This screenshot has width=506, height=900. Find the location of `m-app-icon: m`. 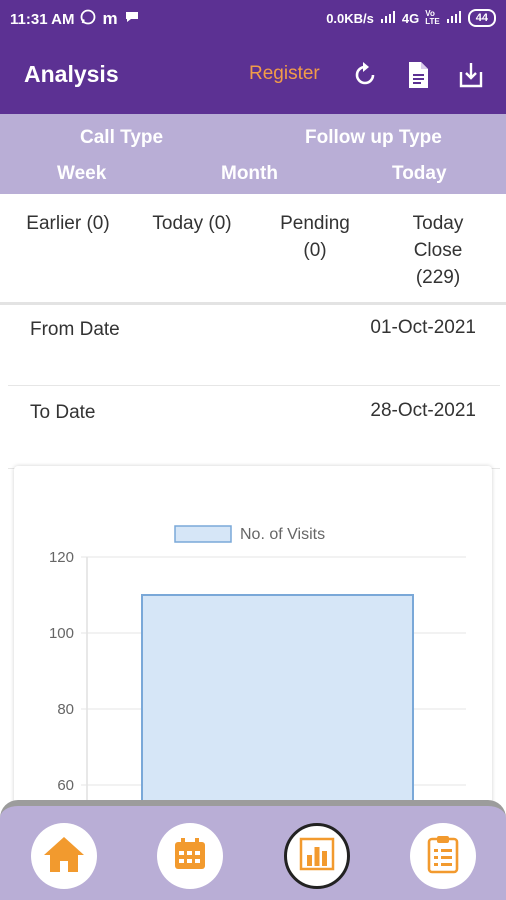

m-app-icon: m is located at coordinates (110, 18).